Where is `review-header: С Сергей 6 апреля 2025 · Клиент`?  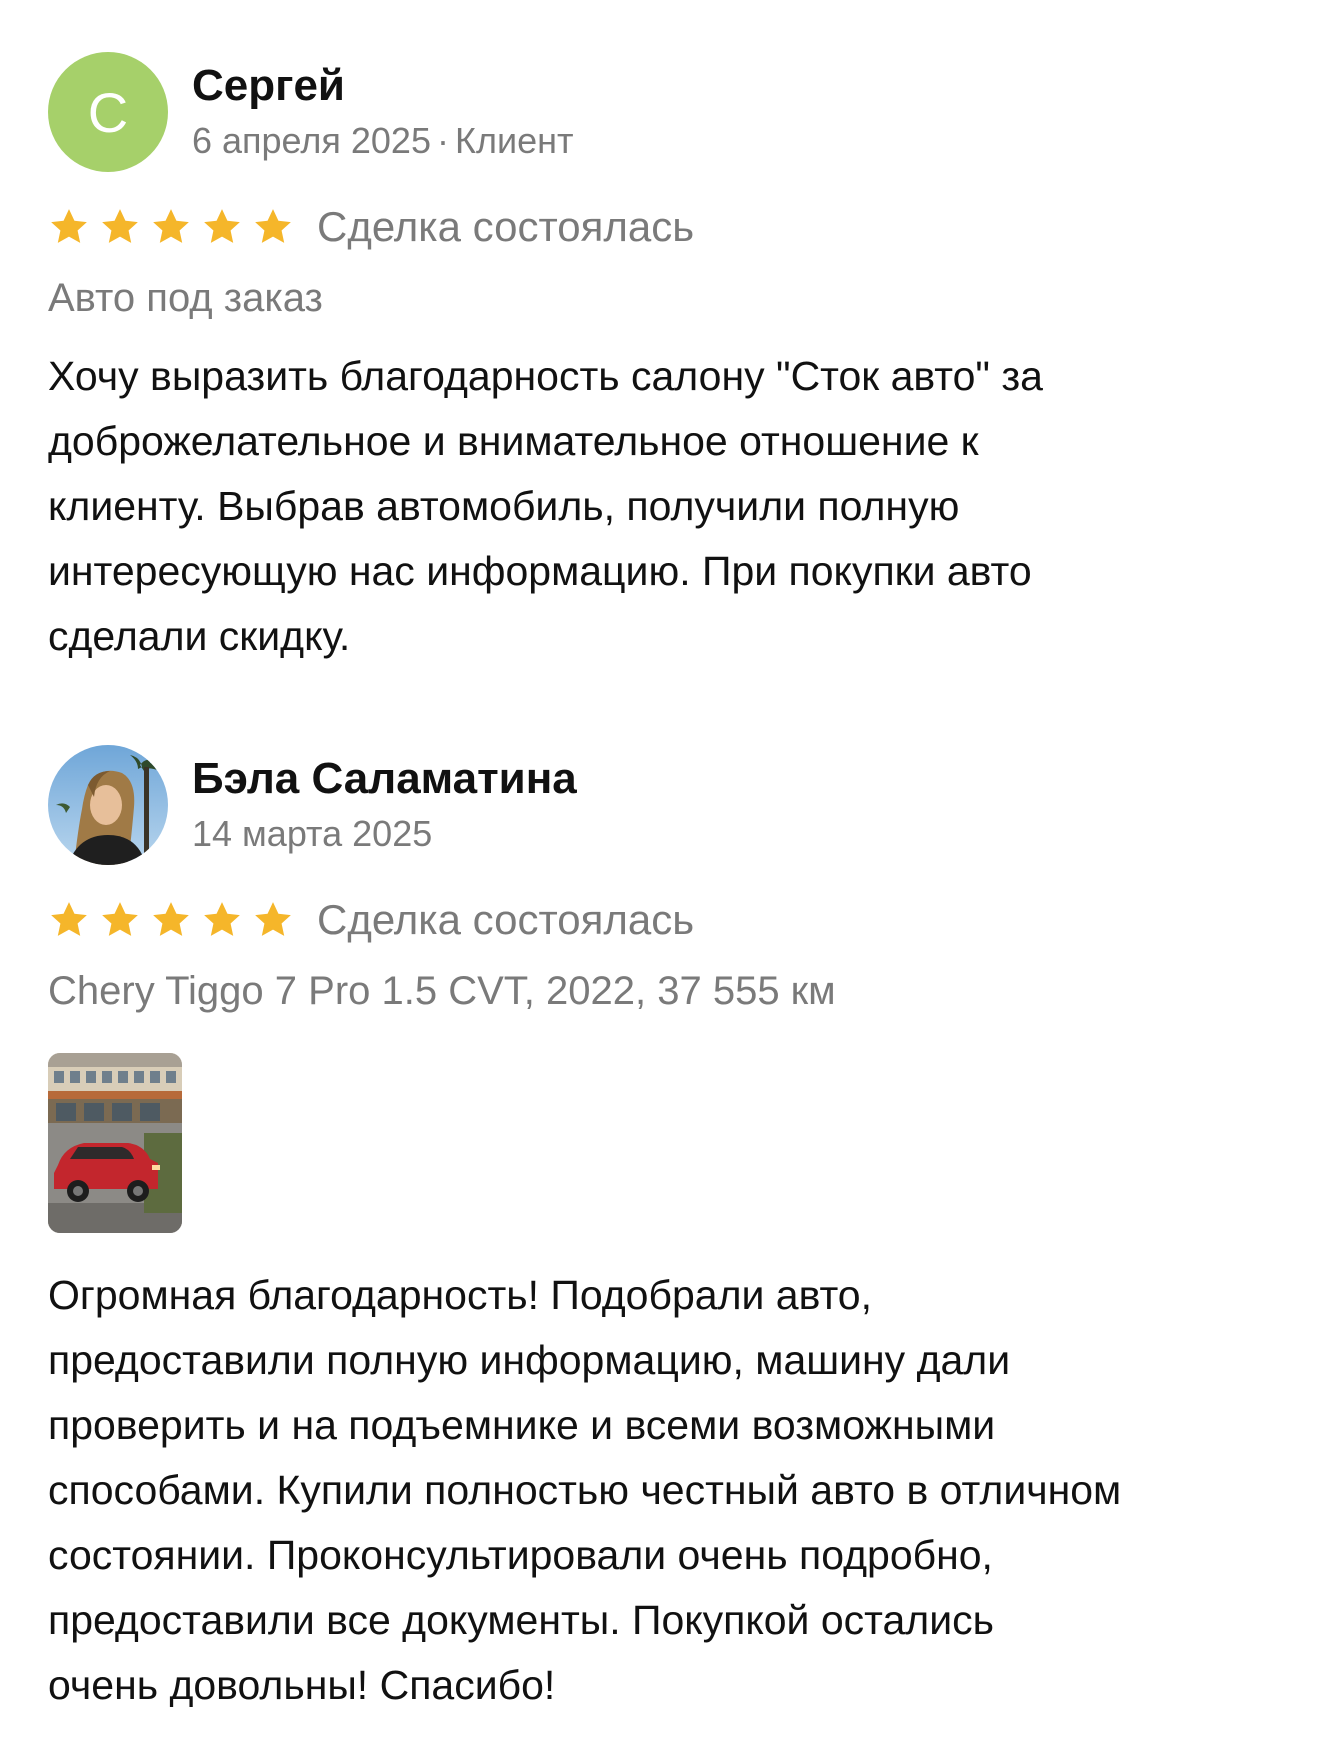 review-header: С Сергей 6 апреля 2025 · Клиент is located at coordinates (663, 112).